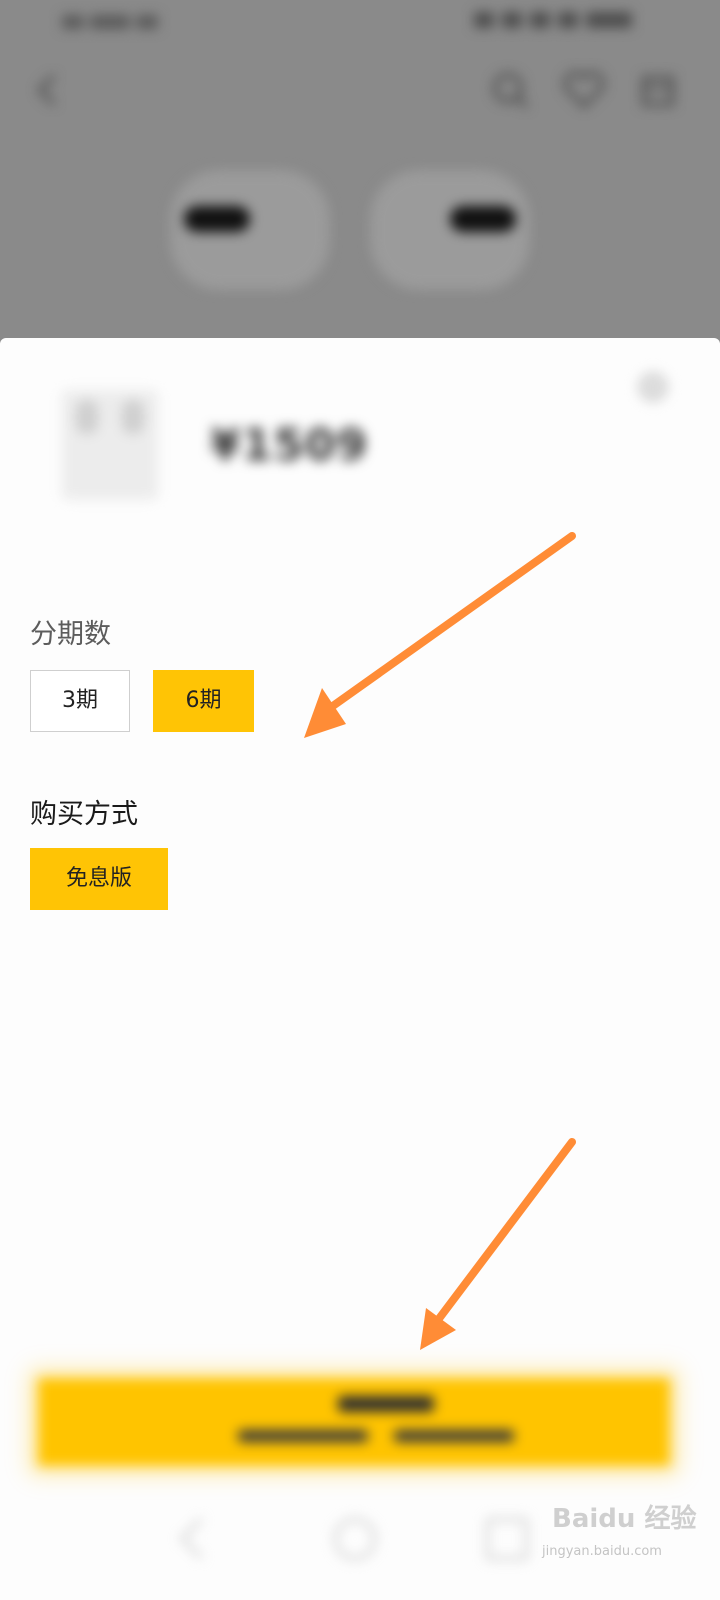 The width and height of the screenshot is (720, 1600). What do you see at coordinates (355, 1539) in the screenshot?
I see `nav-home-icon` at bounding box center [355, 1539].